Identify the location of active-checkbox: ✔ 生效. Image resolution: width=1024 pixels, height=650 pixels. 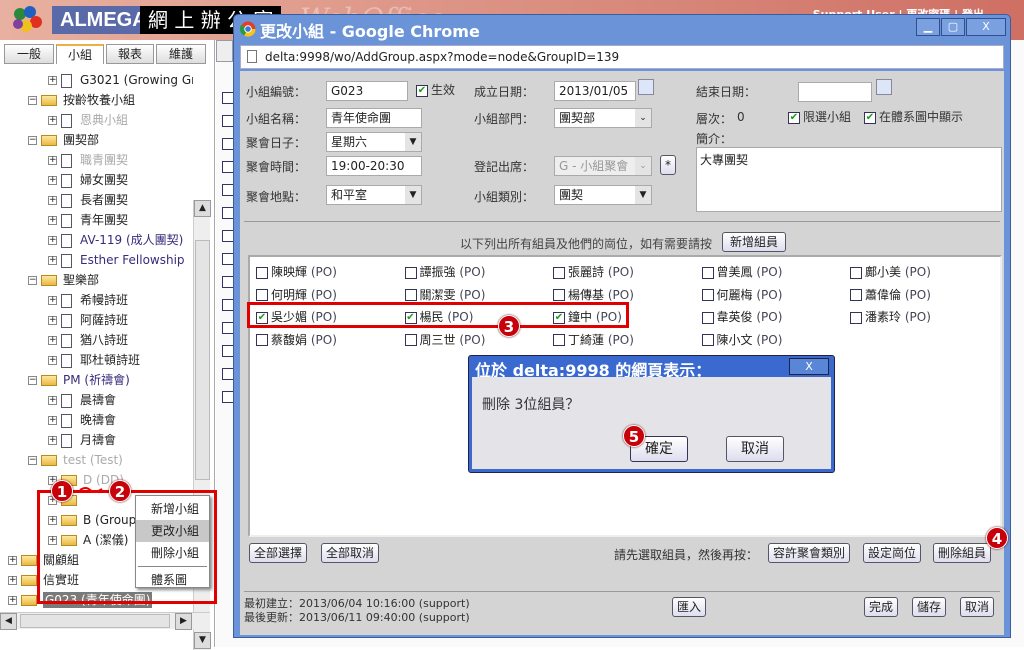
(435, 89).